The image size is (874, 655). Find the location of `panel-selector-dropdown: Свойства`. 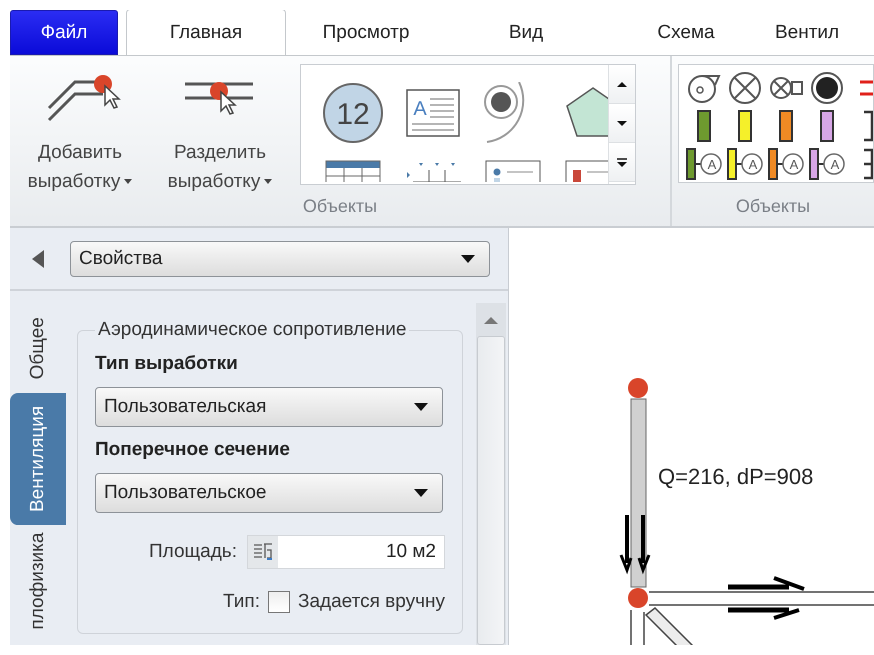

panel-selector-dropdown: Свойства is located at coordinates (280, 258).